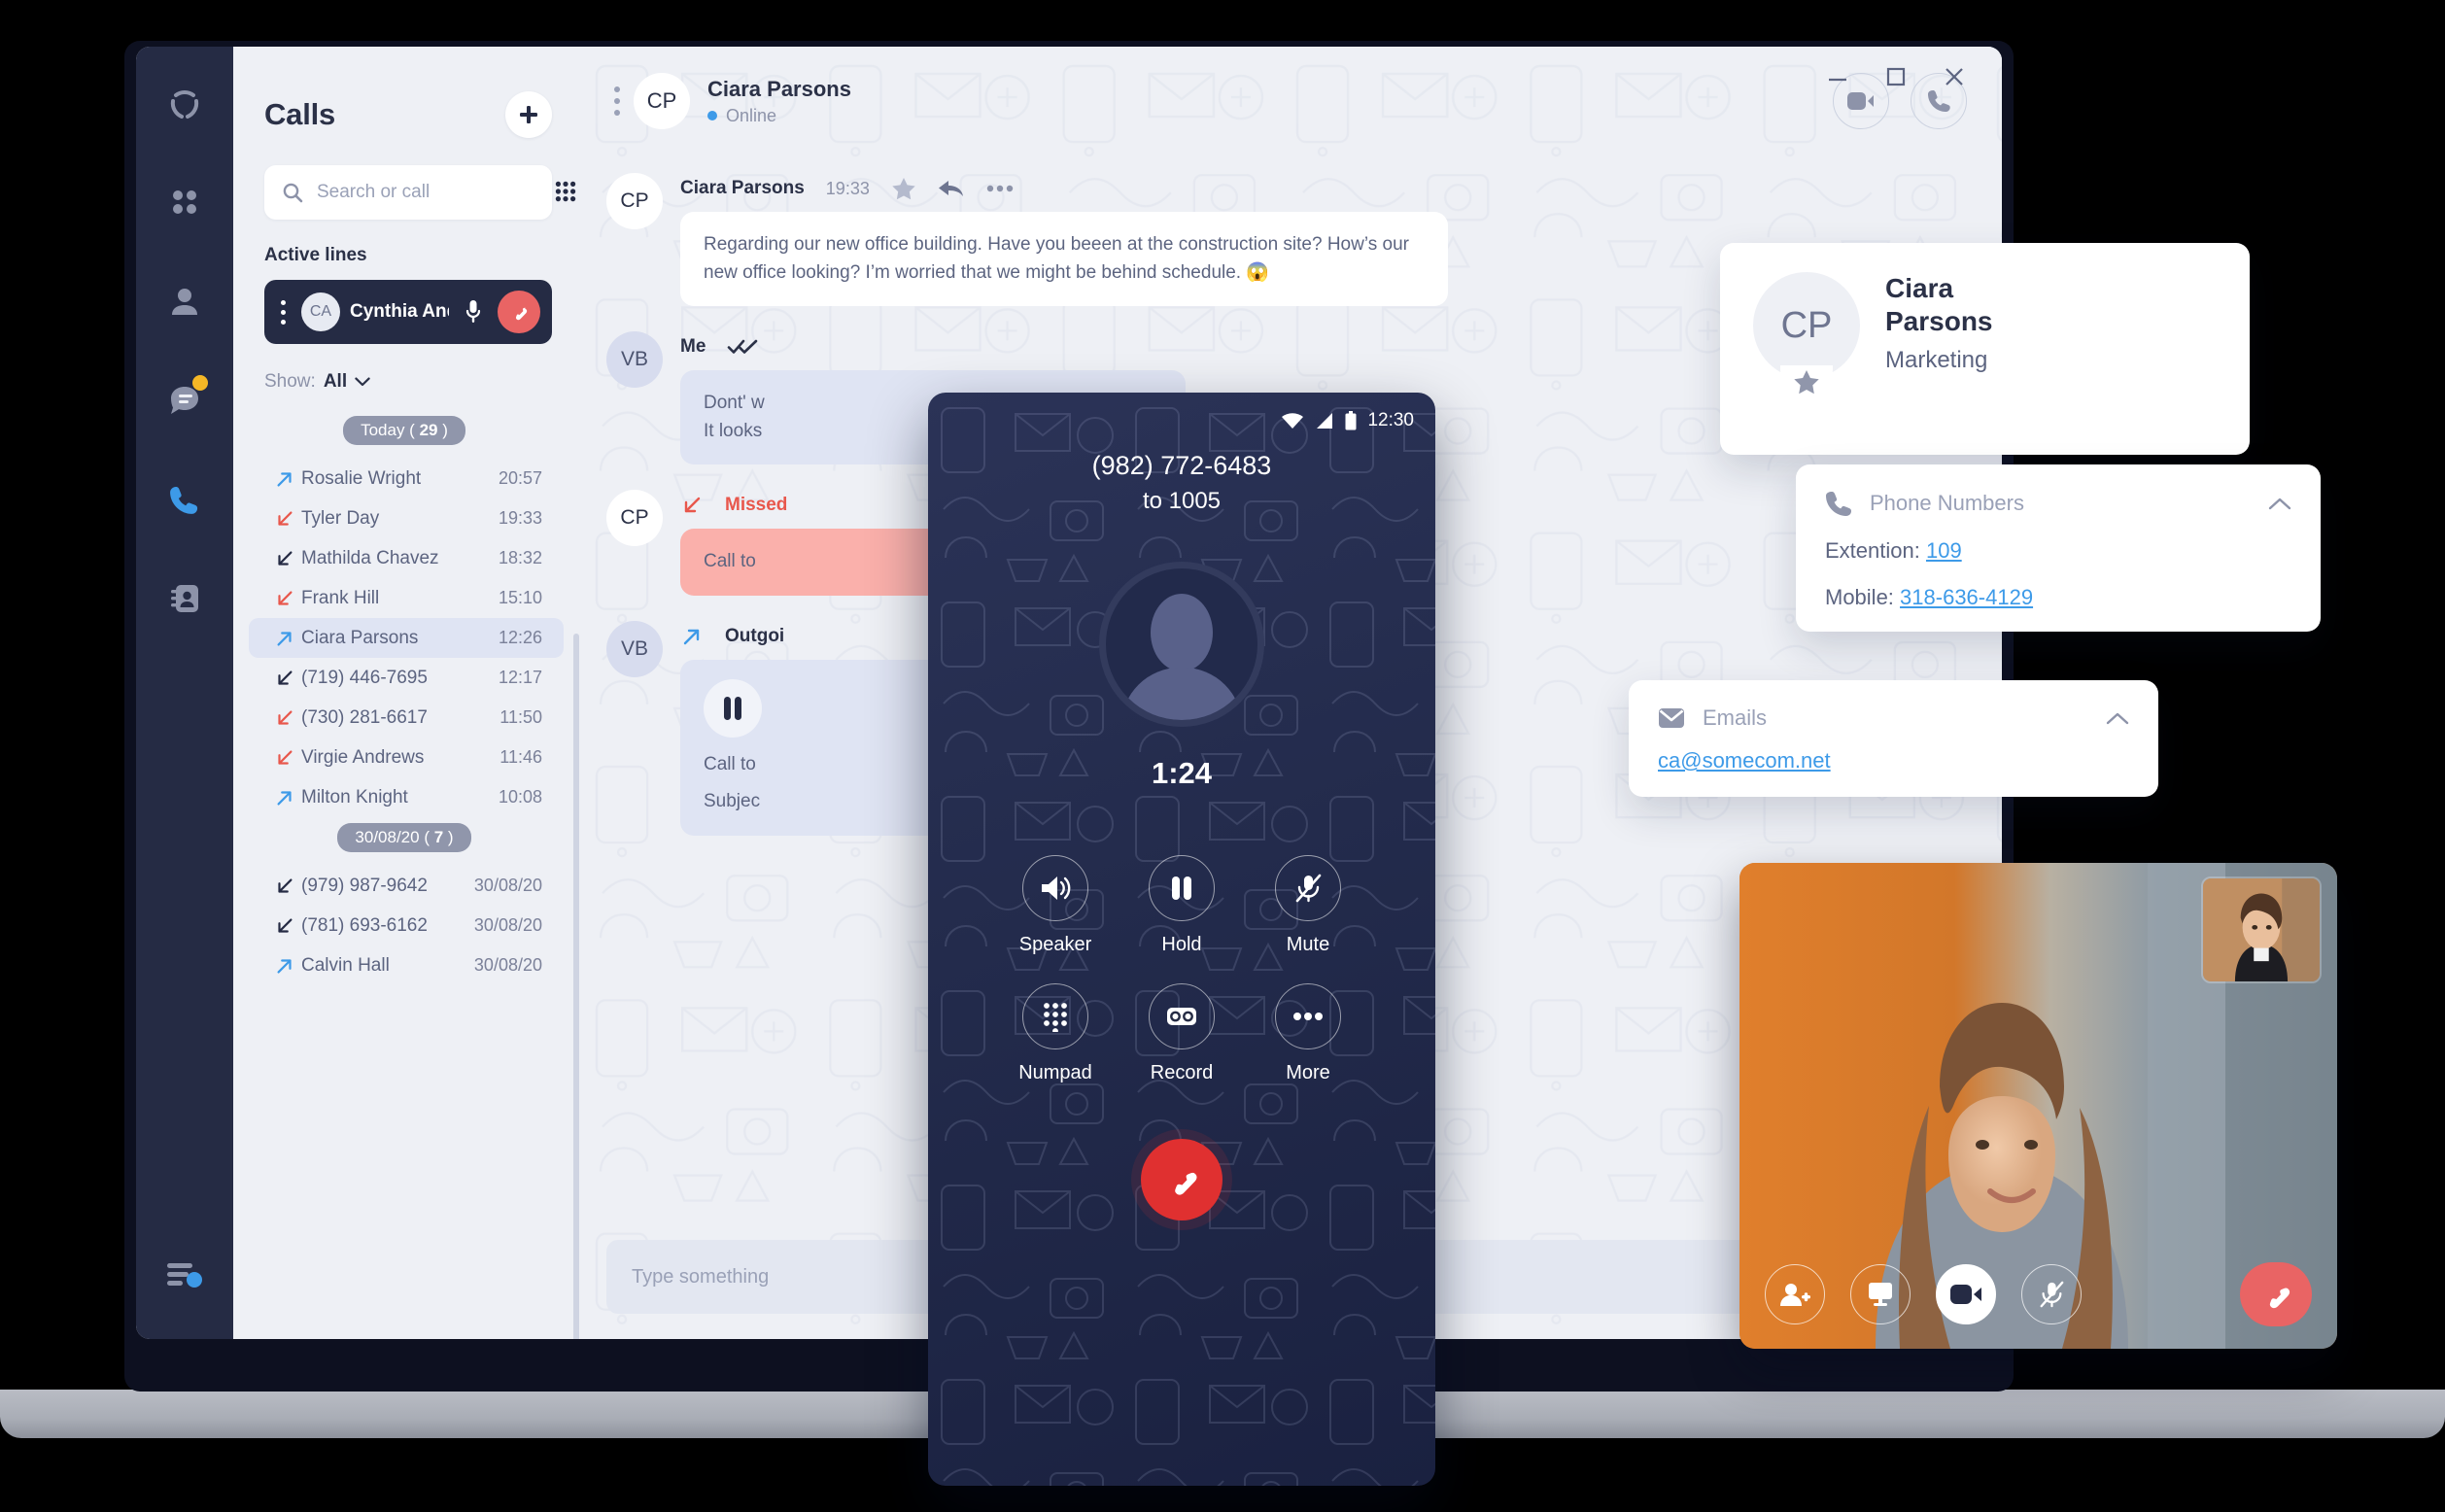  Describe the element at coordinates (364, 925) in the screenshot. I see `call-contact-name: (781) 693-6162` at that location.